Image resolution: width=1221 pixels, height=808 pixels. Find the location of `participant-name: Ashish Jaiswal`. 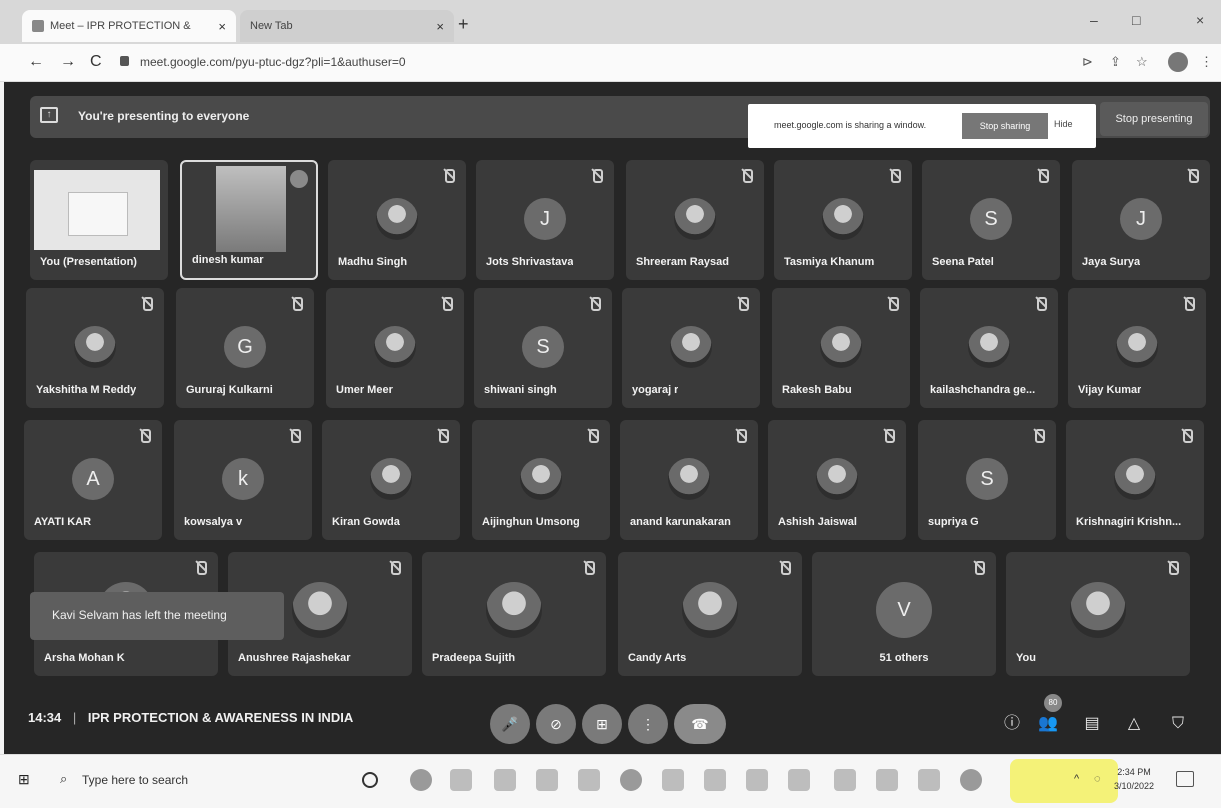

participant-name: Ashish Jaiswal is located at coordinates (817, 522).